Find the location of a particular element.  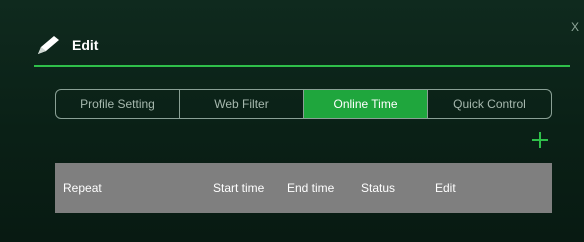

tab-profile-setting: Profile Setting is located at coordinates (118, 104).